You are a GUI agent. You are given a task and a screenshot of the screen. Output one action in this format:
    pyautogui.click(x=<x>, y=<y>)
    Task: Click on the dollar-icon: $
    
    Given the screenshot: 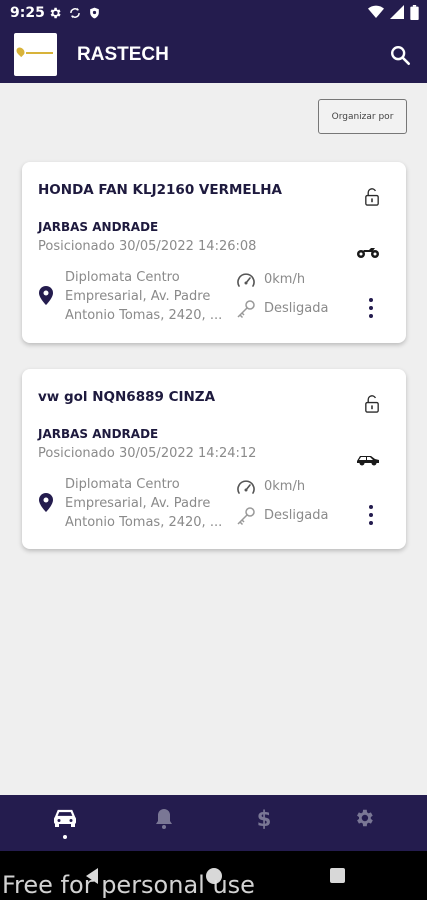 What is the action you would take?
    pyautogui.click(x=264, y=819)
    